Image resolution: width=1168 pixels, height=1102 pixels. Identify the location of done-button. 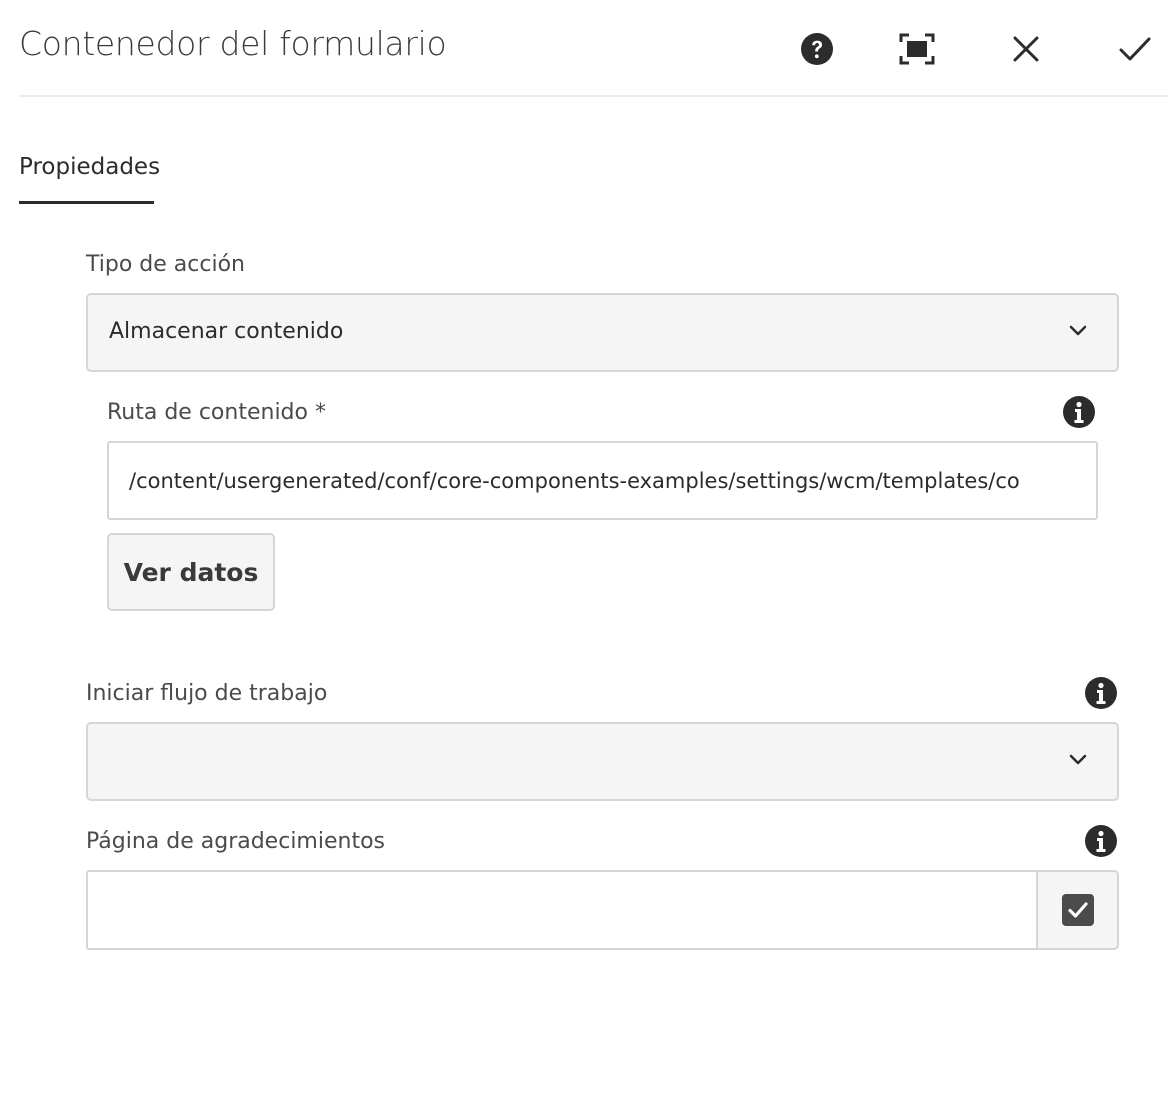
(1135, 49).